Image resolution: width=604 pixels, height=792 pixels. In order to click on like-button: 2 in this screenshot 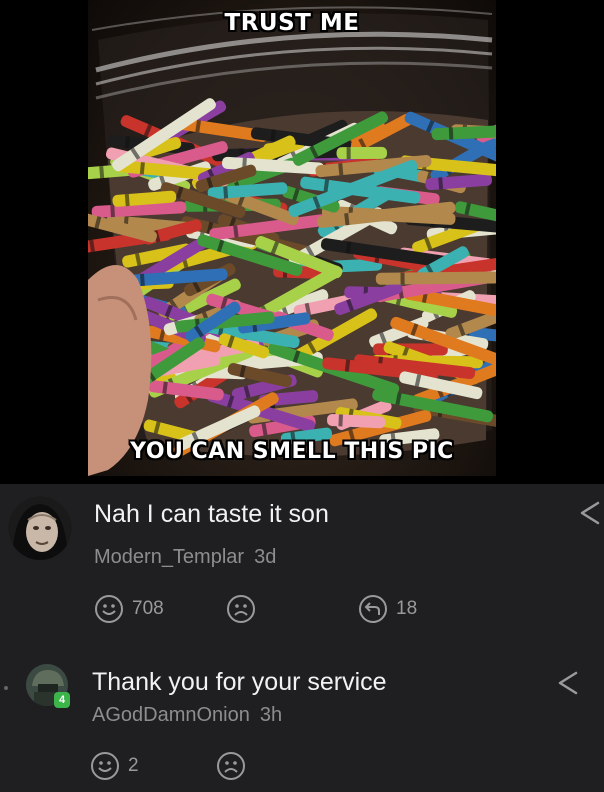, I will do `click(114, 766)`.